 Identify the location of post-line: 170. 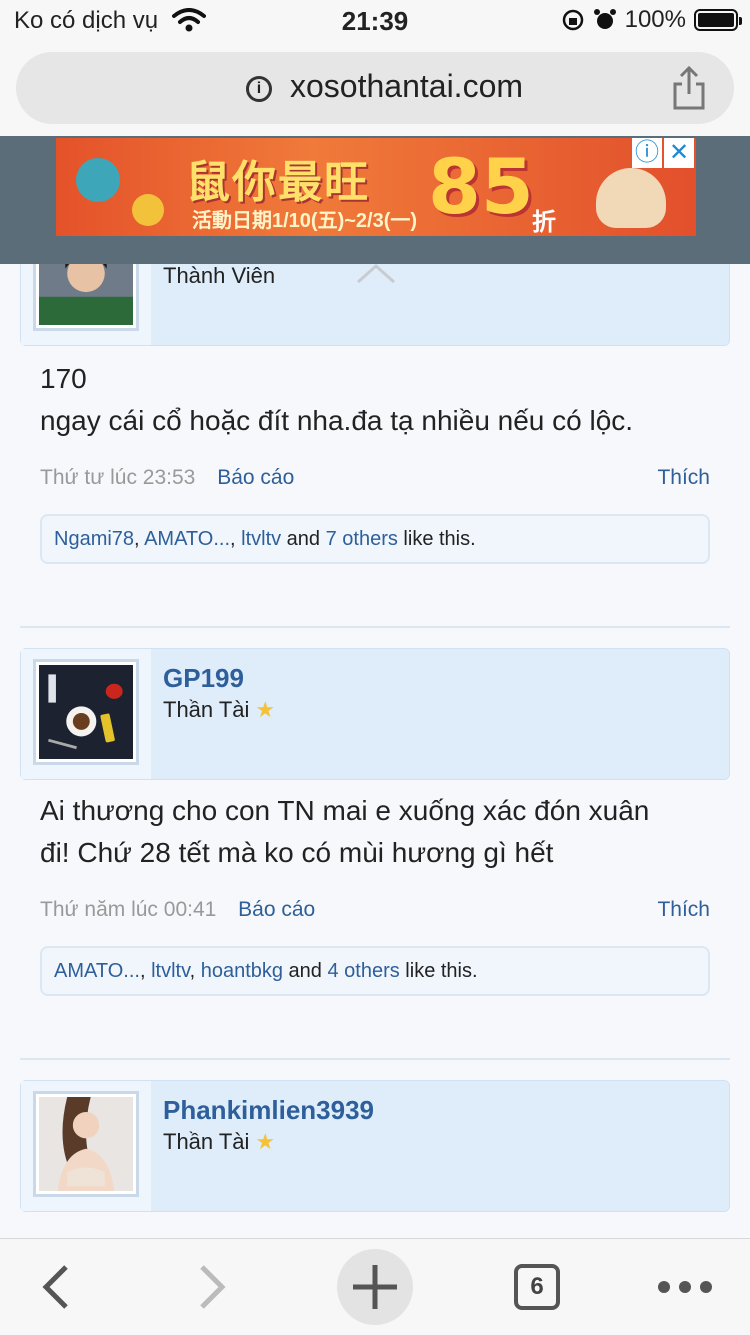
(63, 378).